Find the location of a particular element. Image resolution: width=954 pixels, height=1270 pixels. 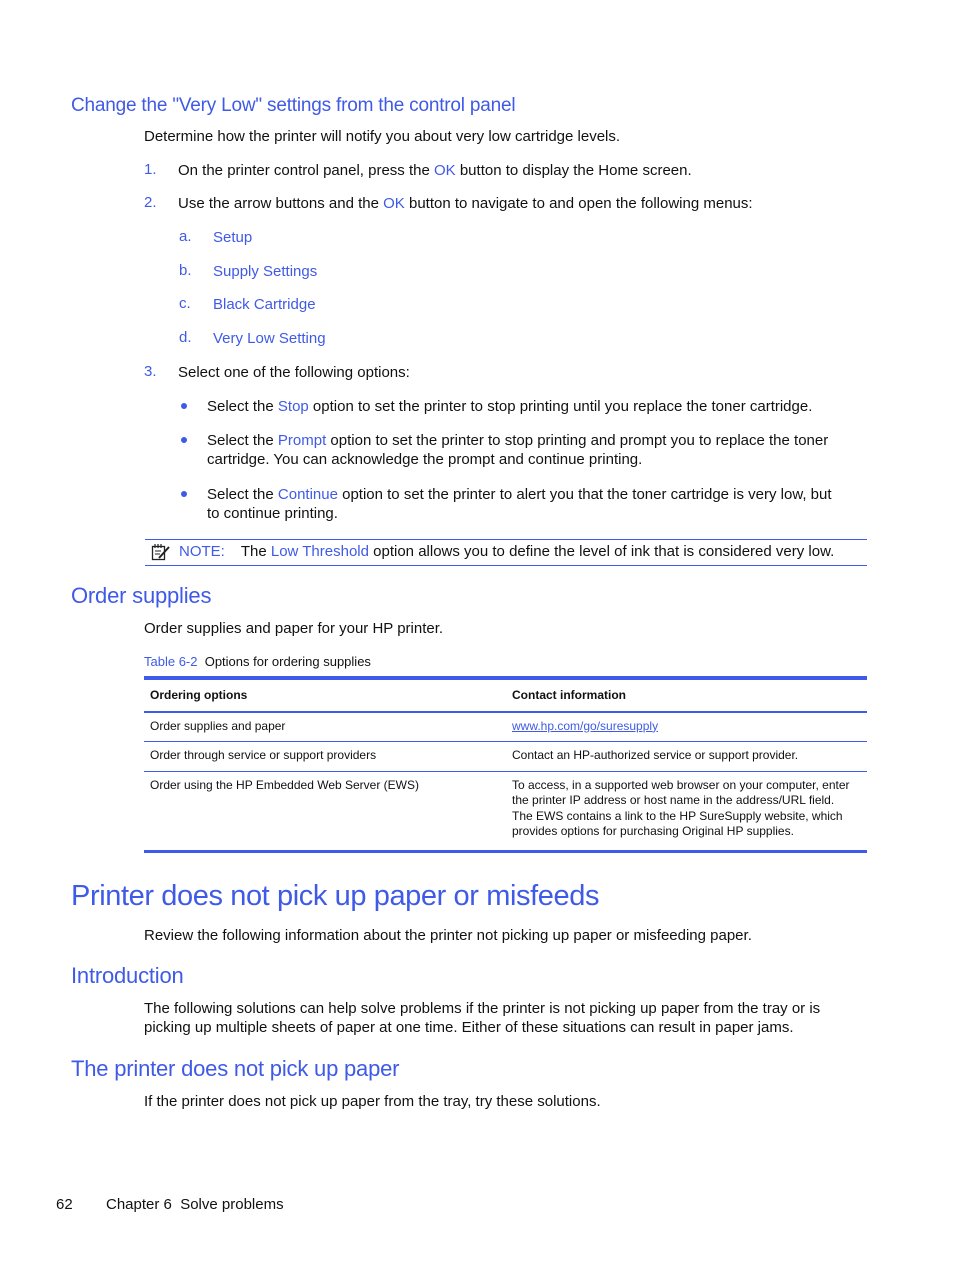

note-highlight: Low Threshold is located at coordinates (319, 551).